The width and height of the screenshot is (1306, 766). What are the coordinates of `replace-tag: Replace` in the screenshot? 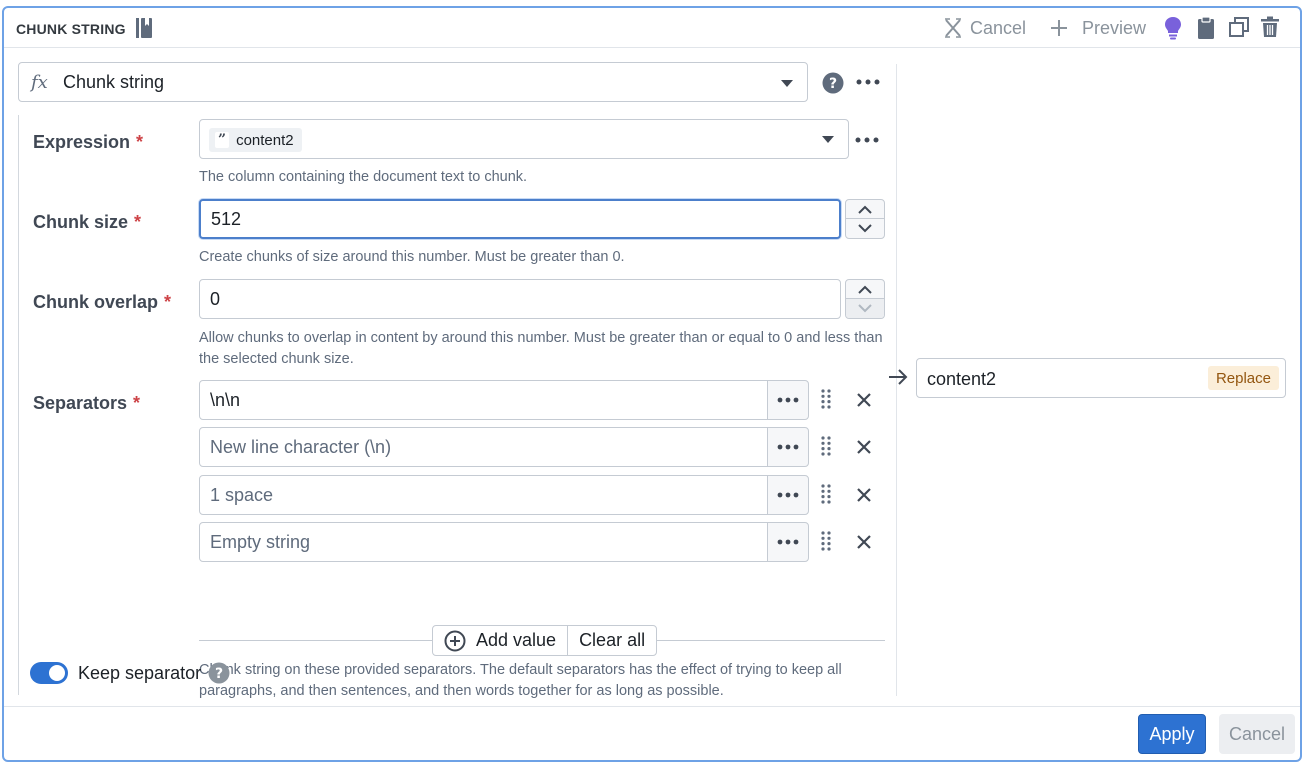 It's located at (1243, 378).